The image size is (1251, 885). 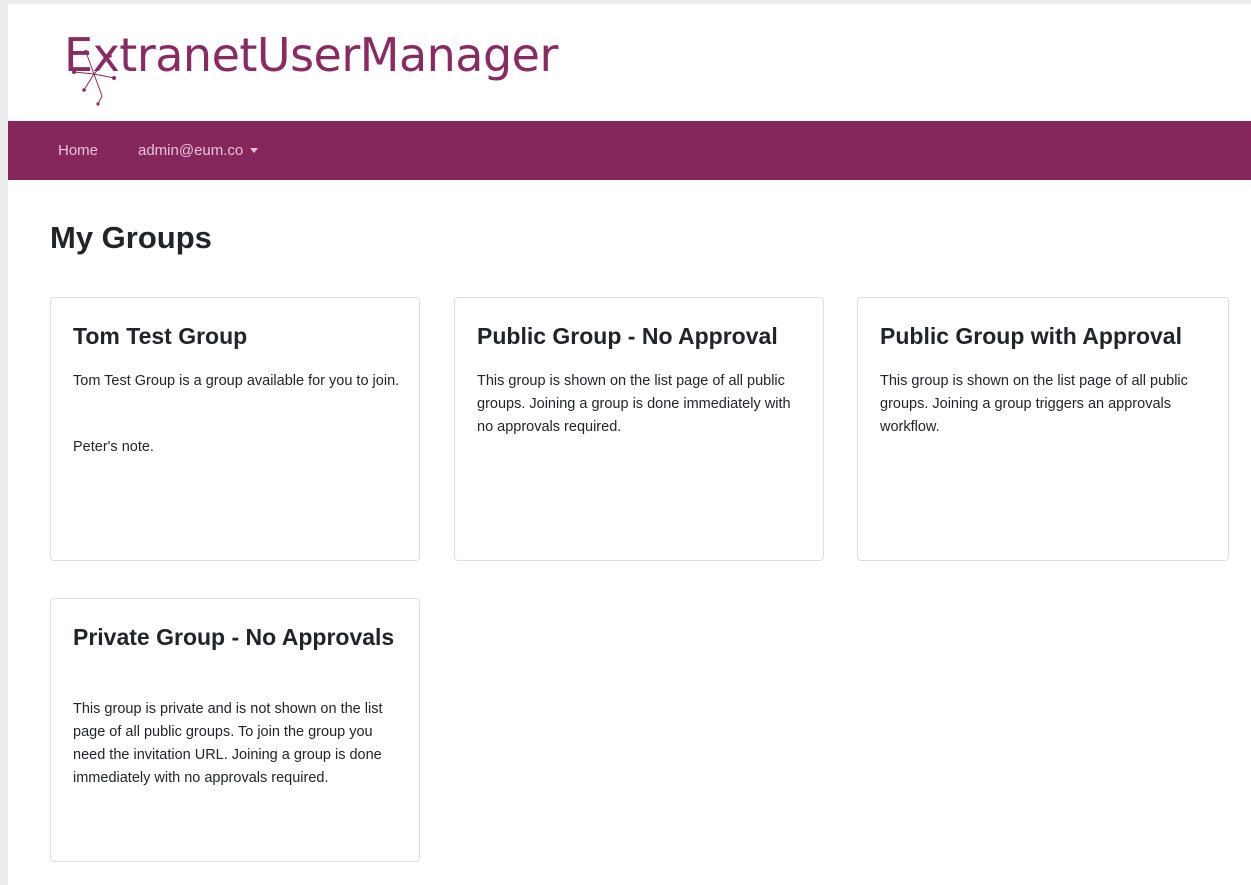 I want to click on logo-wordmark: ExtranetUserManager, so click(x=311, y=55).